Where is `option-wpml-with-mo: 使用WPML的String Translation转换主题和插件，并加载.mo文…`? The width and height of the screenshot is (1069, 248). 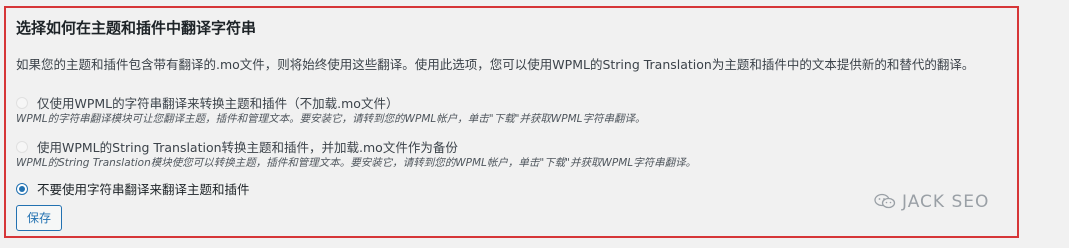 option-wpml-with-mo: 使用WPML的String Translation转换主题和插件，并加载.mo文… is located at coordinates (237, 146).